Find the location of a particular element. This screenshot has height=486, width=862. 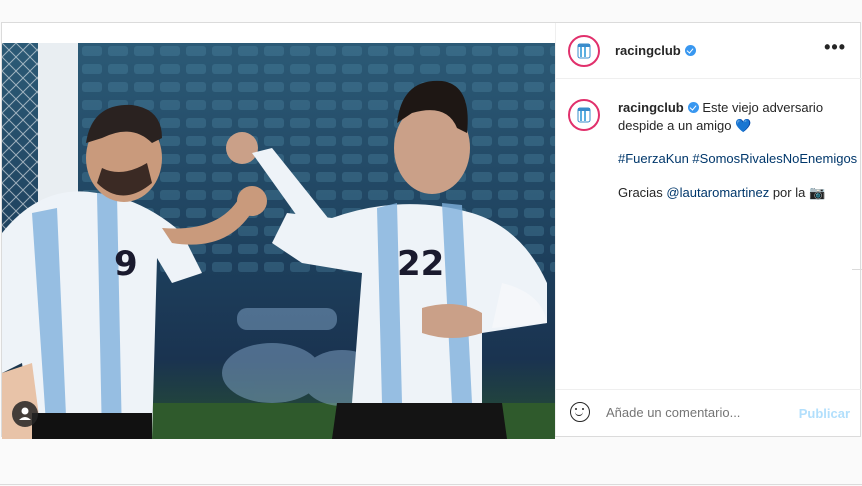

camera-emoji: 📷 is located at coordinates (817, 192).